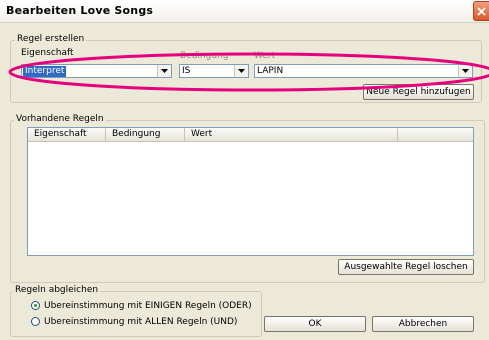 The height and width of the screenshot is (340, 489). What do you see at coordinates (67, 134) in the screenshot?
I see `column-header-property: Eigenschaft` at bounding box center [67, 134].